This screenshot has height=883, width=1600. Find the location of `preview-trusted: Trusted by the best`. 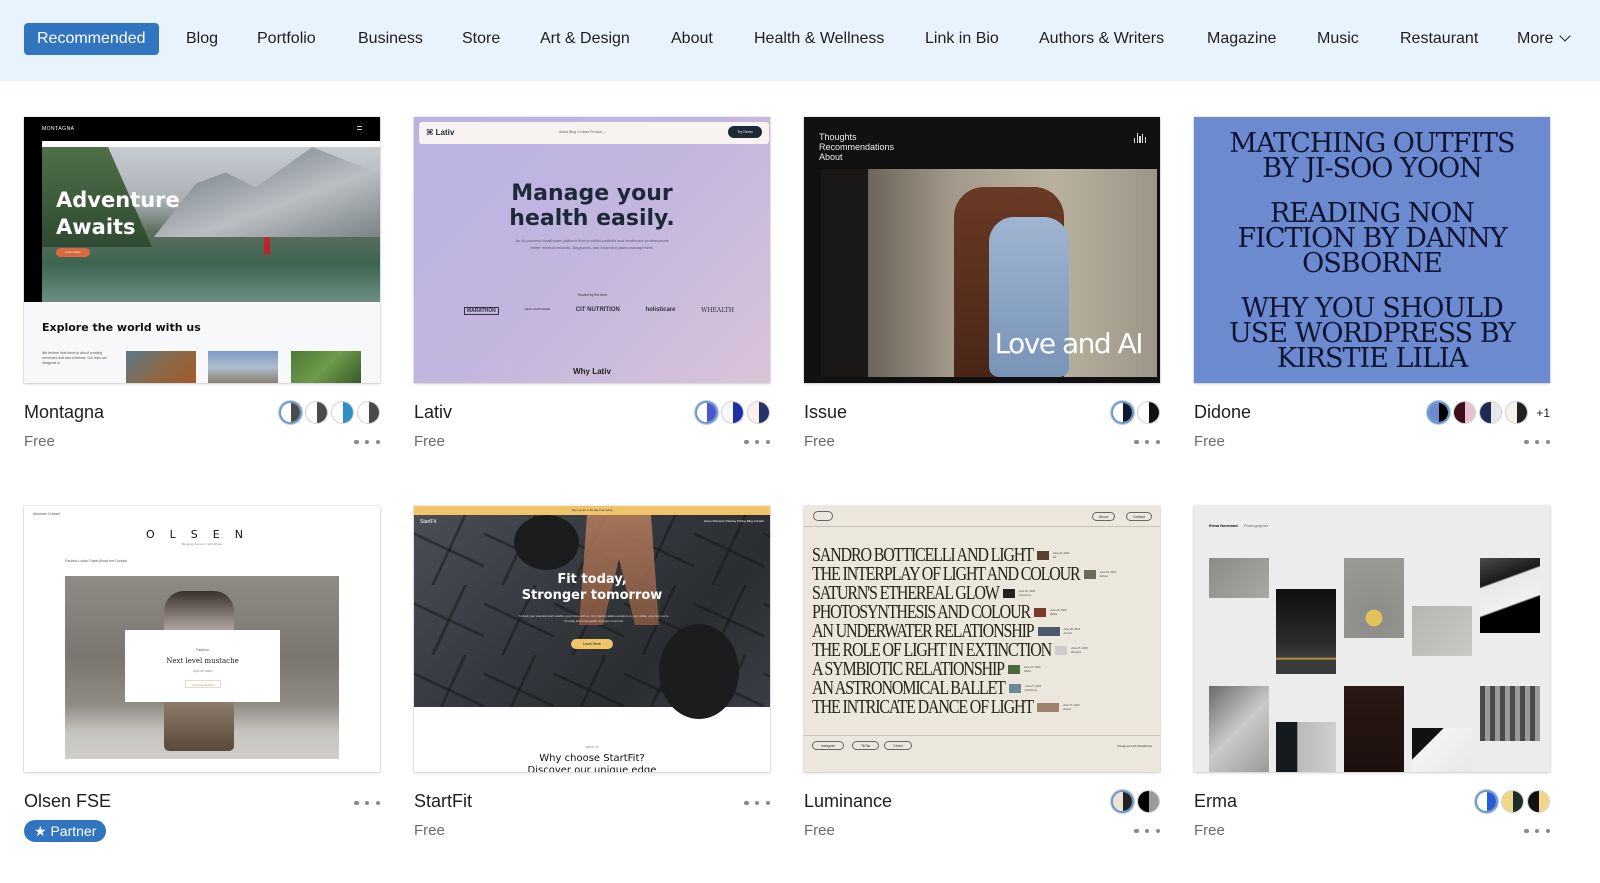

preview-trusted: Trusted by the best is located at coordinates (592, 295).